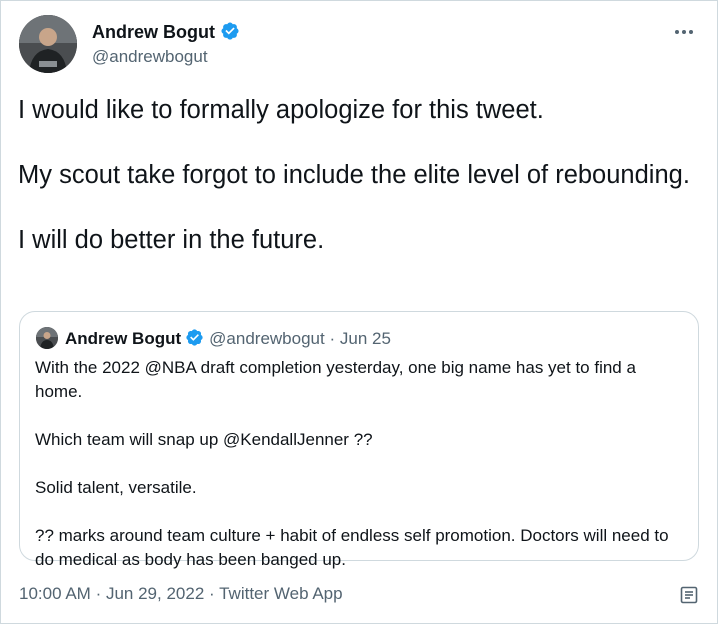 The image size is (720, 626). I want to click on analytics-icon, so click(689, 595).